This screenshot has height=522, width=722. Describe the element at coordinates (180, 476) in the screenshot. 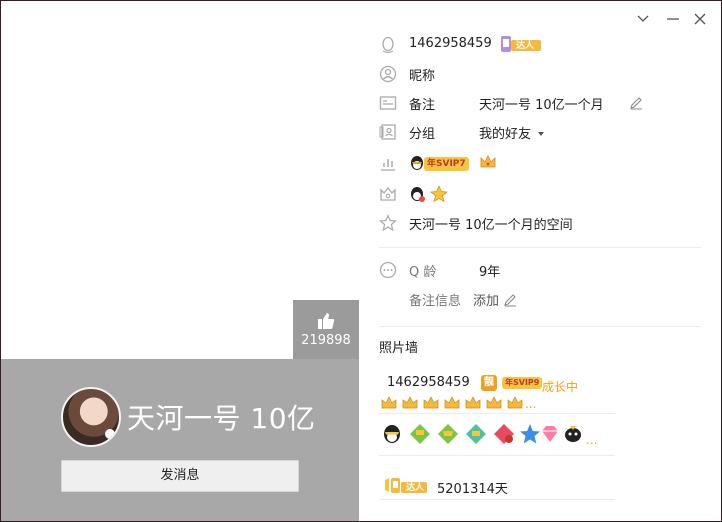

I see `send-message-button: 发消息` at that location.